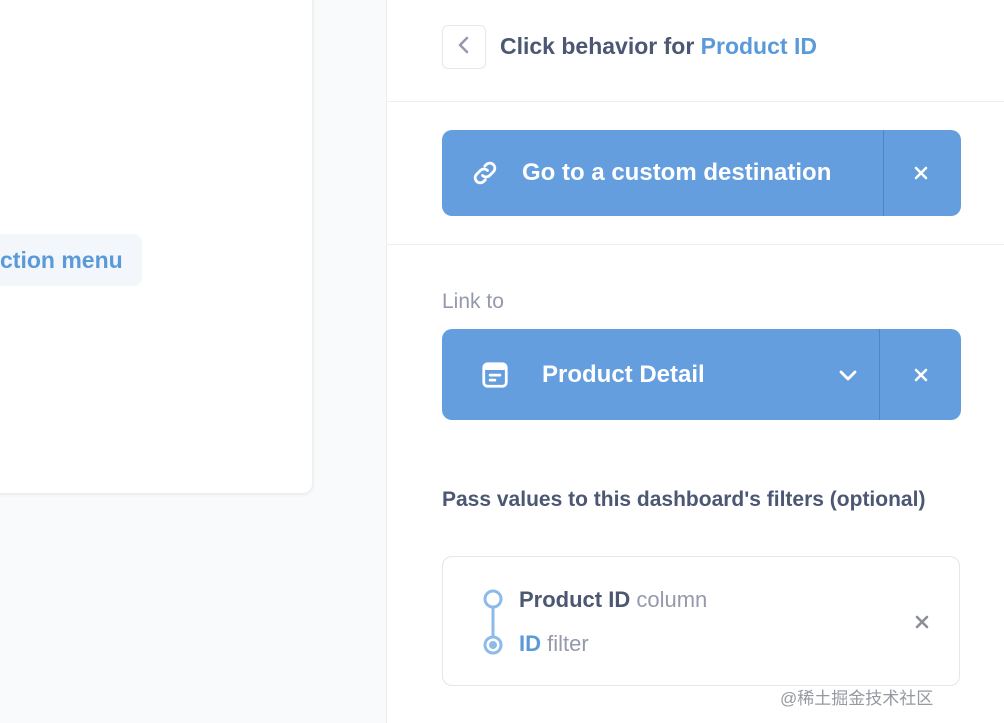 The width and height of the screenshot is (1004, 723). I want to click on title-column-name: Product ID, so click(758, 46).